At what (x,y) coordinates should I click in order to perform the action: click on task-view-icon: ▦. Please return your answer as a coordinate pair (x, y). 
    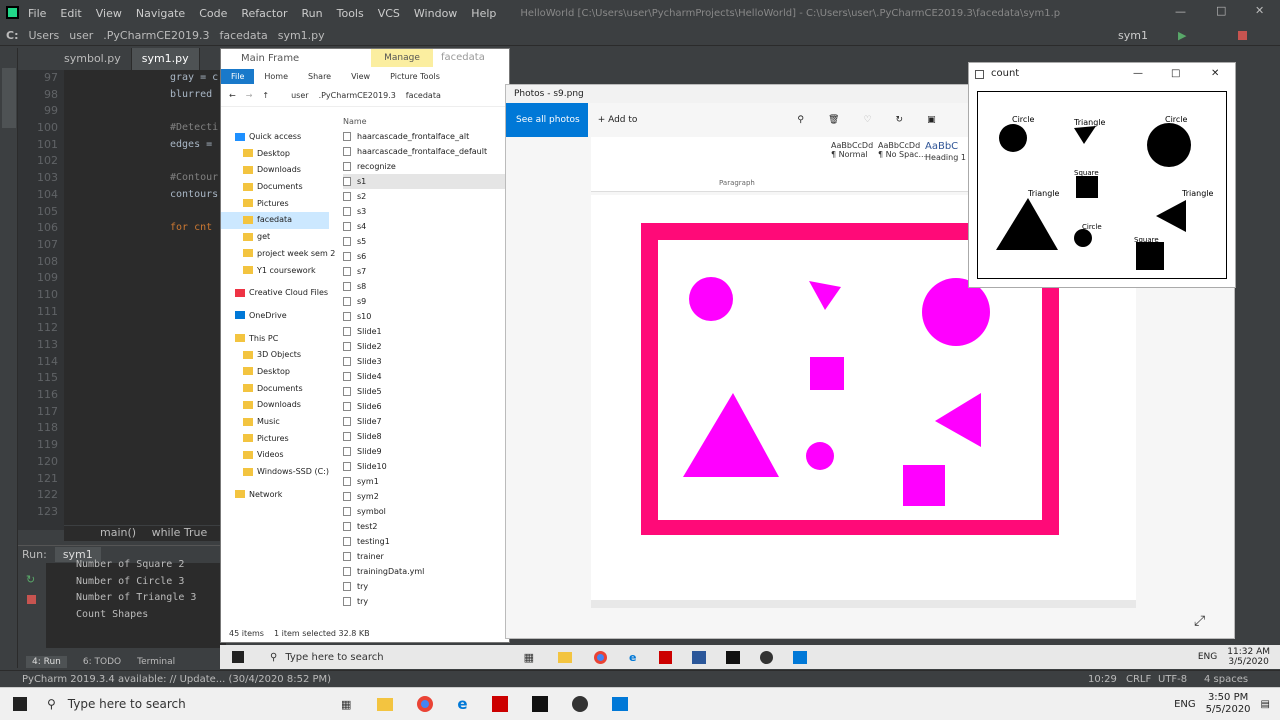
    Looking at the image, I should click on (346, 704).